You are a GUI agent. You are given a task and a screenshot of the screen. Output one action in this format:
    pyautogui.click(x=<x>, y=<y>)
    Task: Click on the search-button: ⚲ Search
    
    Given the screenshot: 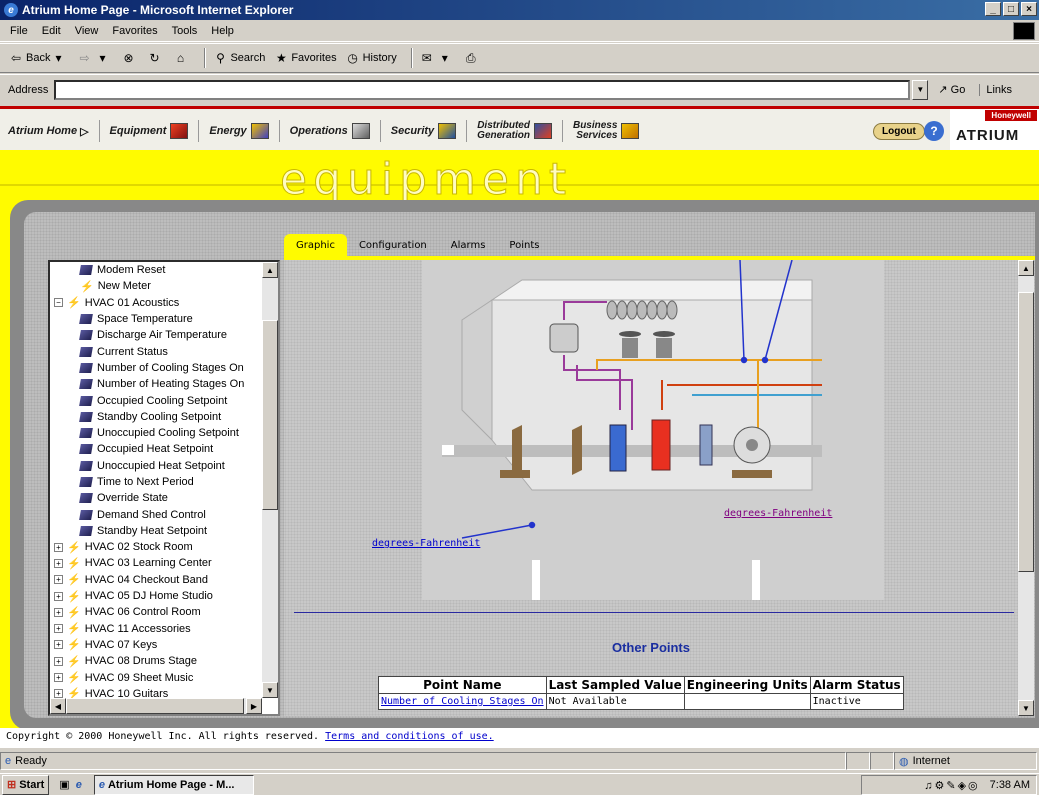 What is the action you would take?
    pyautogui.click(x=238, y=58)
    